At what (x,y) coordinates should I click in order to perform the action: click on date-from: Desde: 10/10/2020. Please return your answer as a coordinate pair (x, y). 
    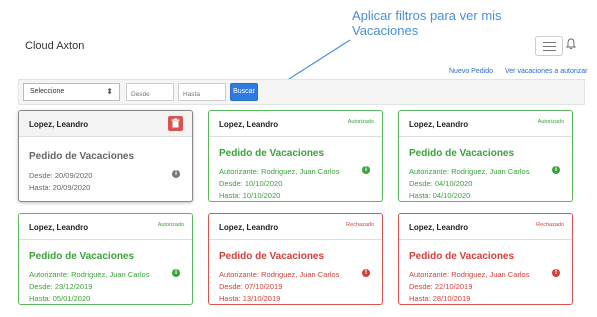
    Looking at the image, I should click on (251, 183).